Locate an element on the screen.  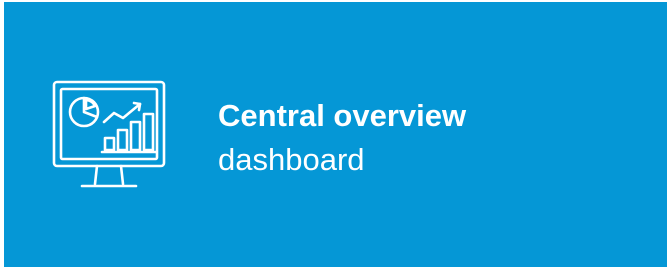
card-title: Central overview is located at coordinates (342, 115).